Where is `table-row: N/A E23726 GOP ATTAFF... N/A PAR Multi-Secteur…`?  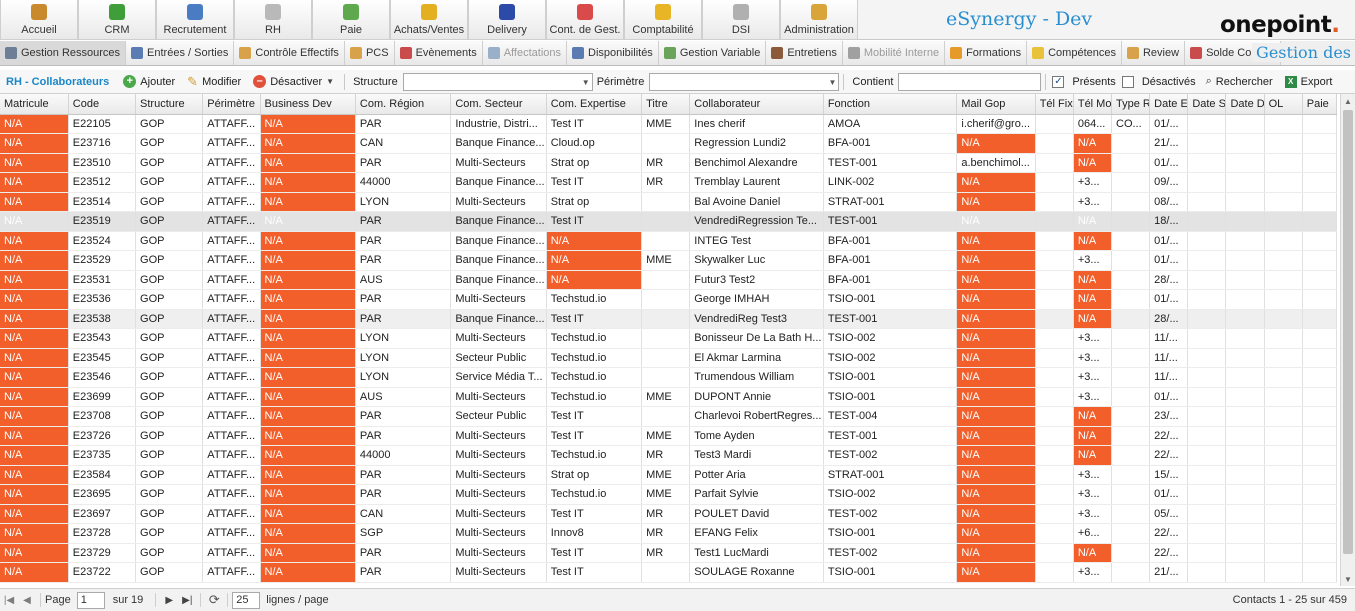
table-row: N/A E23726 GOP ATTAFF... N/A PAR Multi-Secteur… is located at coordinates (669, 436).